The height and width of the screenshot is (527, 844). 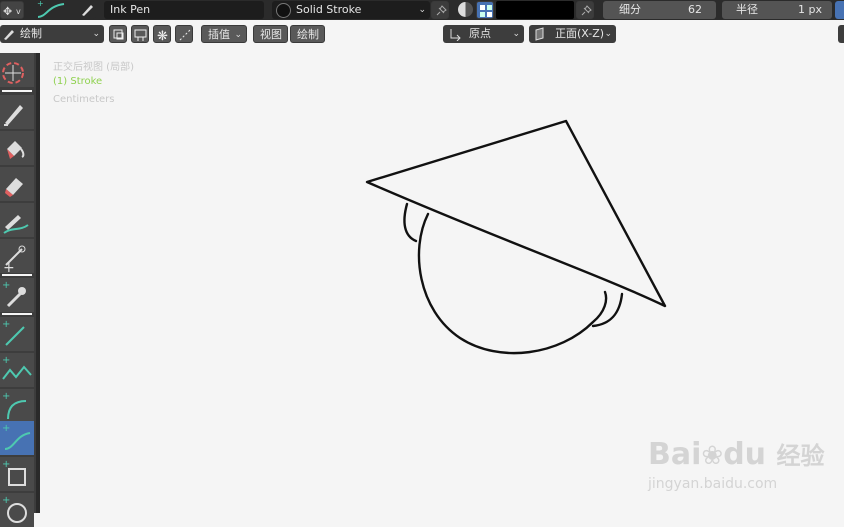 What do you see at coordinates (14, 472) in the screenshot?
I see `box-tool-icon: +` at bounding box center [14, 472].